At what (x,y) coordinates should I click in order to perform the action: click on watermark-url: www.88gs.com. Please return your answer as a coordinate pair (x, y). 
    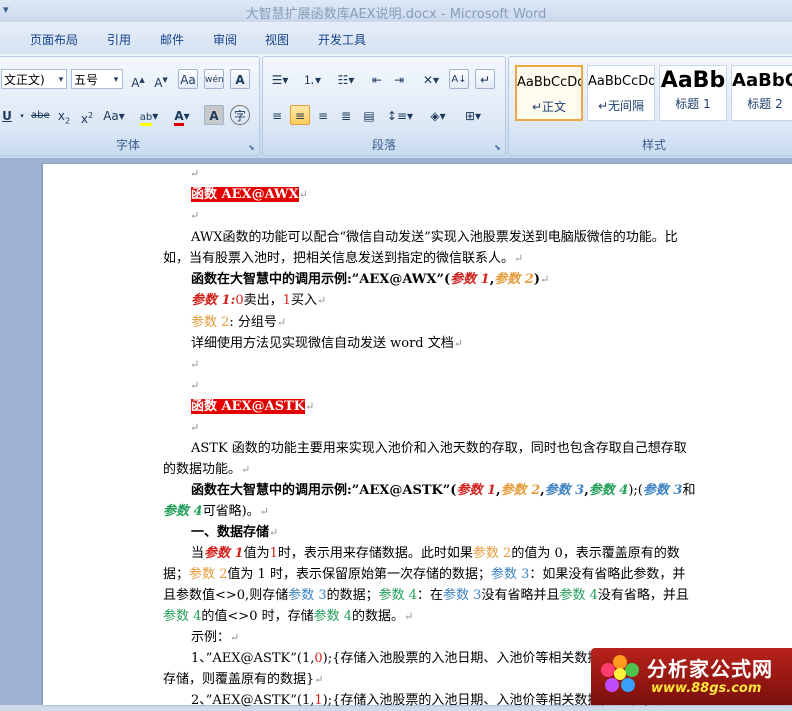
    Looking at the image, I should click on (706, 688).